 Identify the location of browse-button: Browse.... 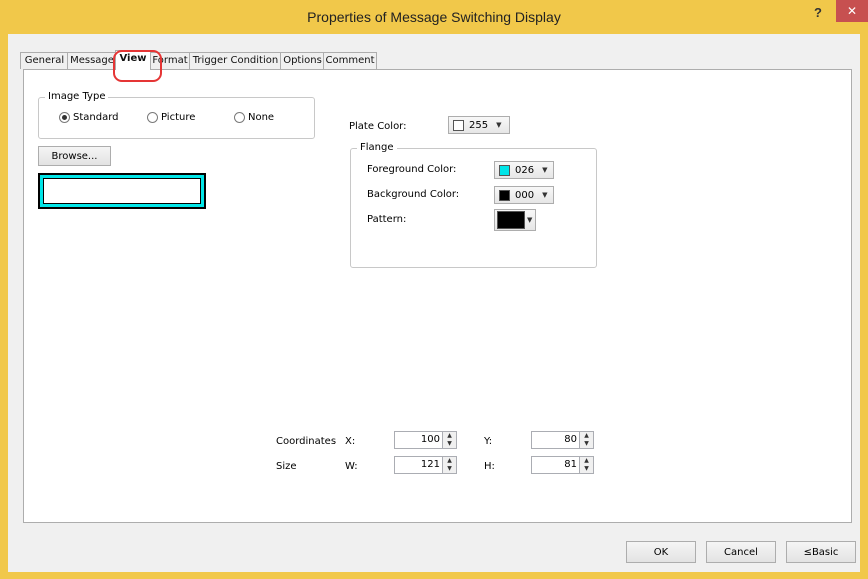
(74, 156).